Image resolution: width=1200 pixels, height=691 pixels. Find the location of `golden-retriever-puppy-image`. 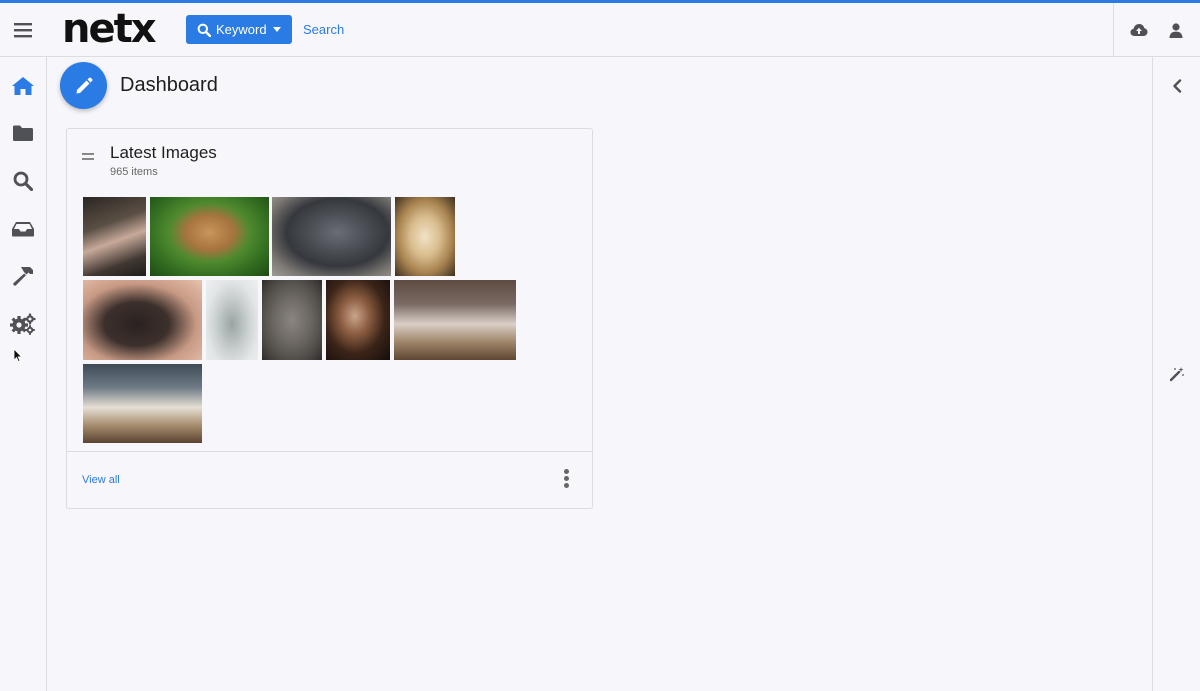

golden-retriever-puppy-image is located at coordinates (425, 236).